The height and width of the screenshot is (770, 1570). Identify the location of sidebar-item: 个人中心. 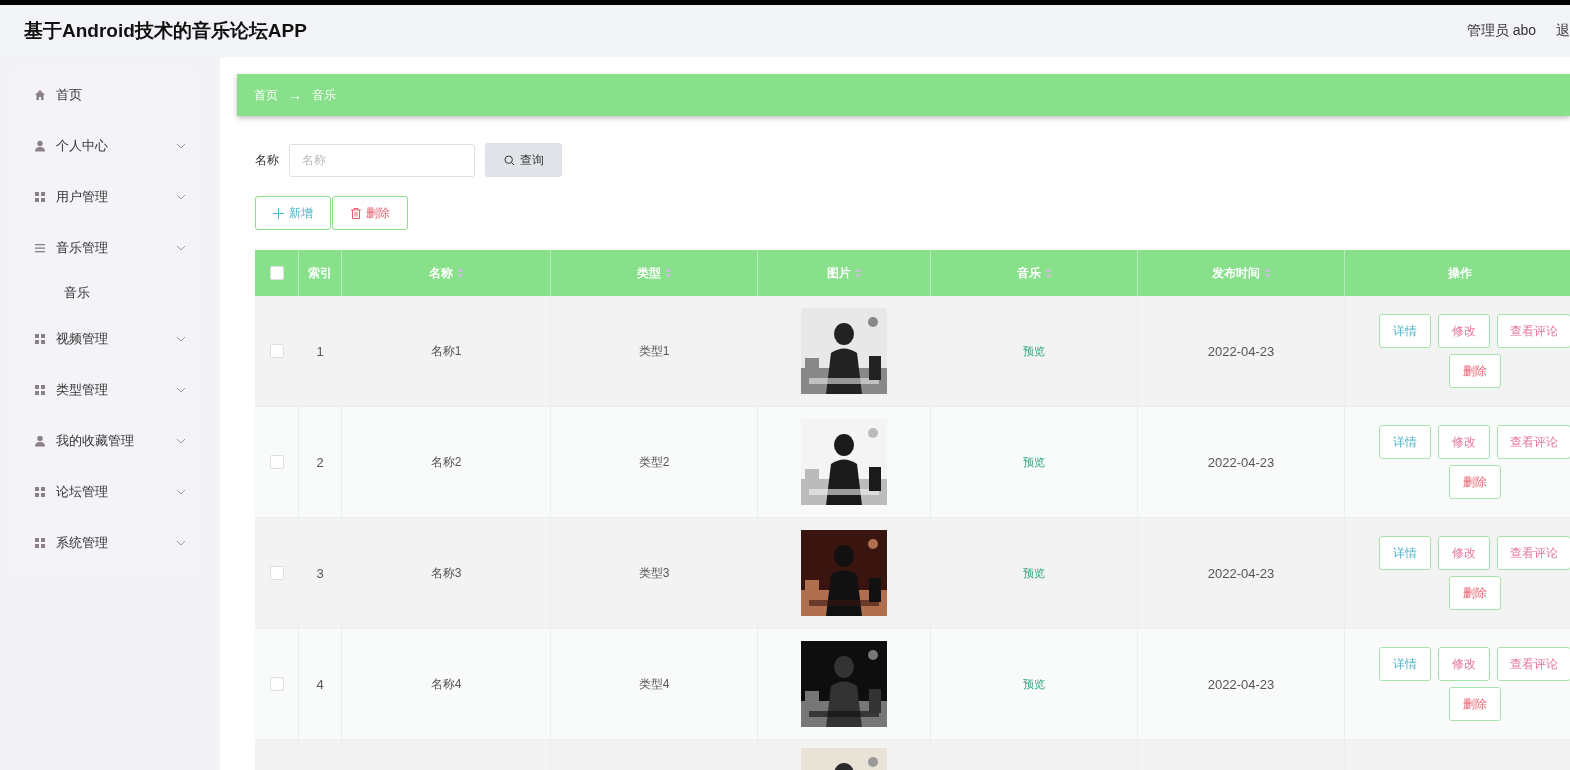
(104, 145).